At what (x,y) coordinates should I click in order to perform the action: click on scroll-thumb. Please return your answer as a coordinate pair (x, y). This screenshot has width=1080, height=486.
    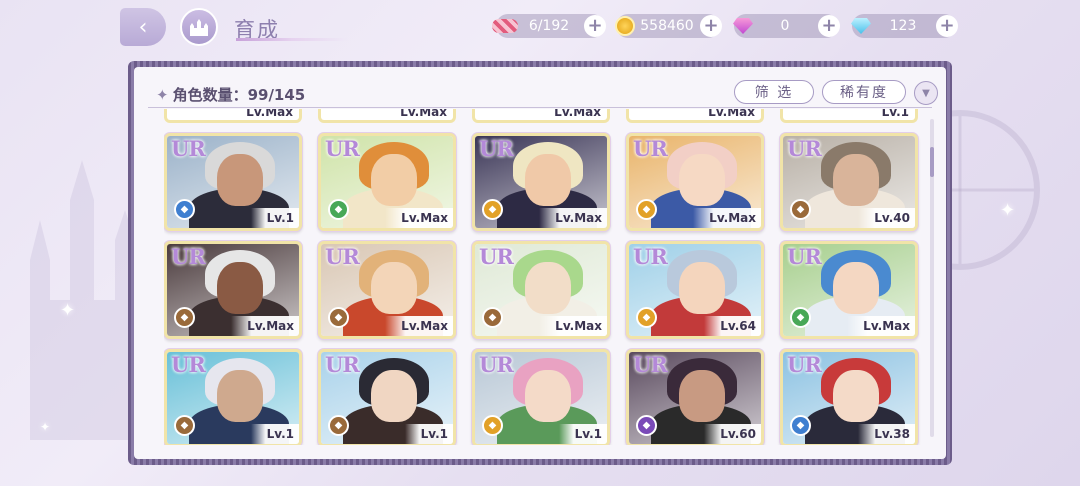
    Looking at the image, I should click on (932, 162).